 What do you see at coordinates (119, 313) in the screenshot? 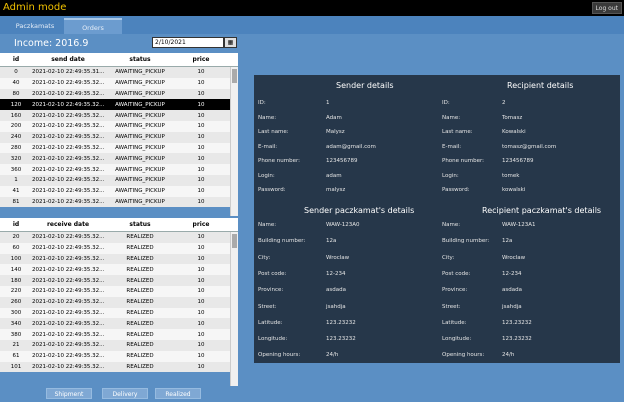
I see `table-row: 300 2021-02-10 22:49:35.32... REALIZED 10` at bounding box center [119, 313].